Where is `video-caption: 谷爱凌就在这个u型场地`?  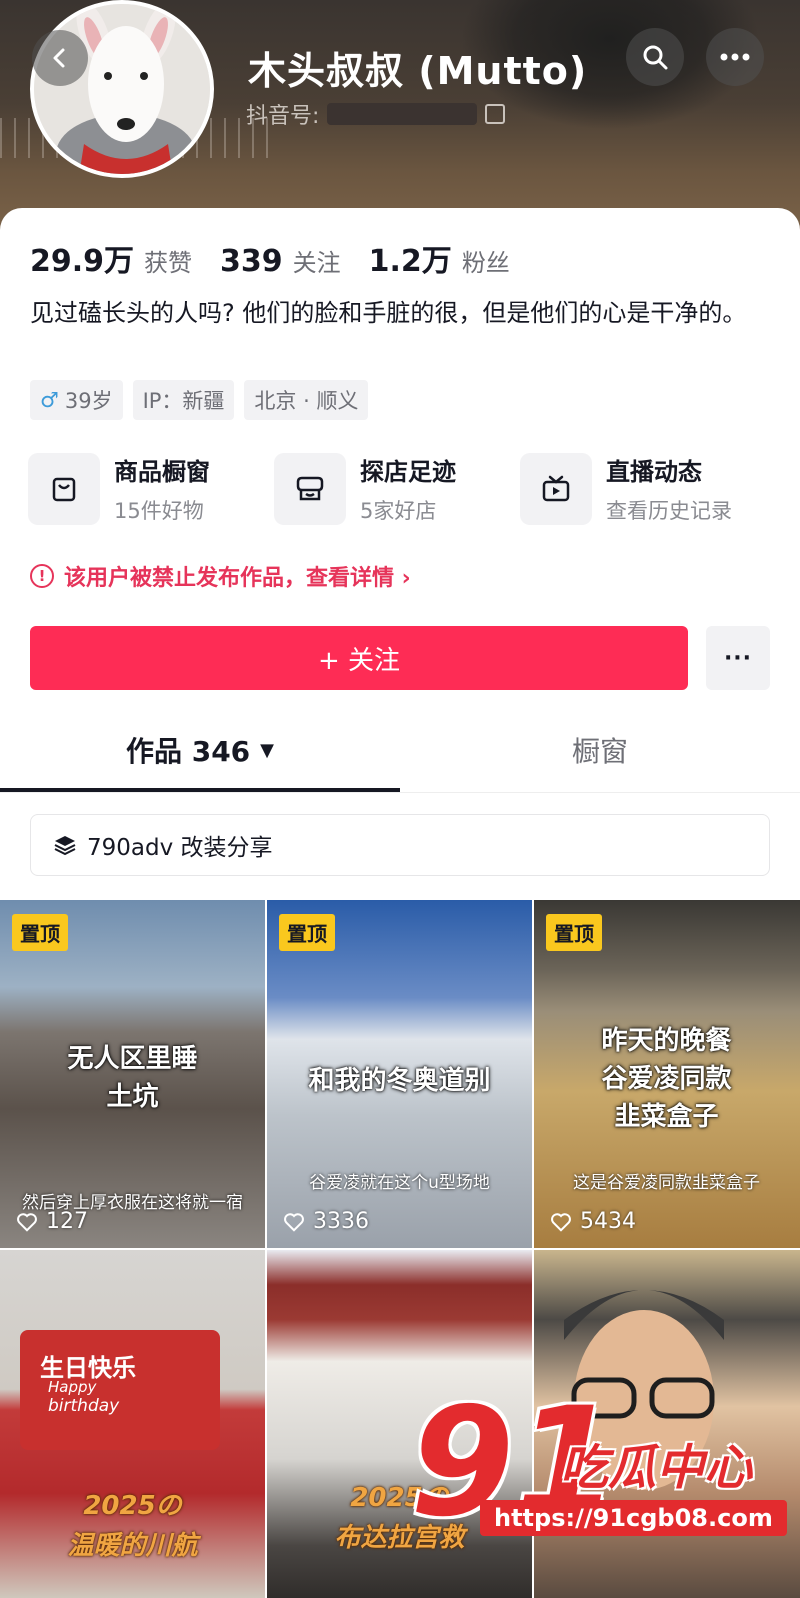 video-caption: 谷爱凌就在这个u型场地 is located at coordinates (399, 1183).